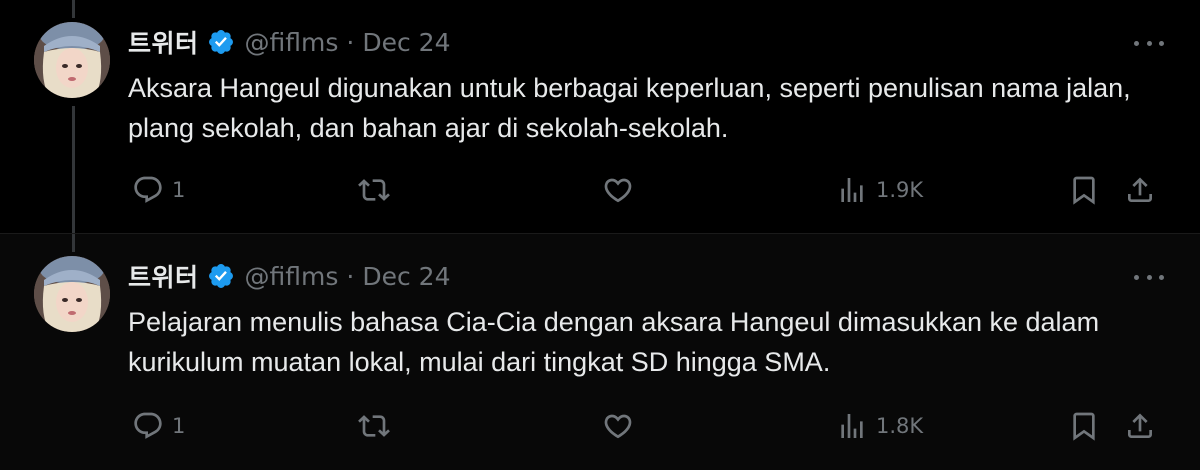  What do you see at coordinates (900, 426) in the screenshot?
I see `view-count: 1.8K` at bounding box center [900, 426].